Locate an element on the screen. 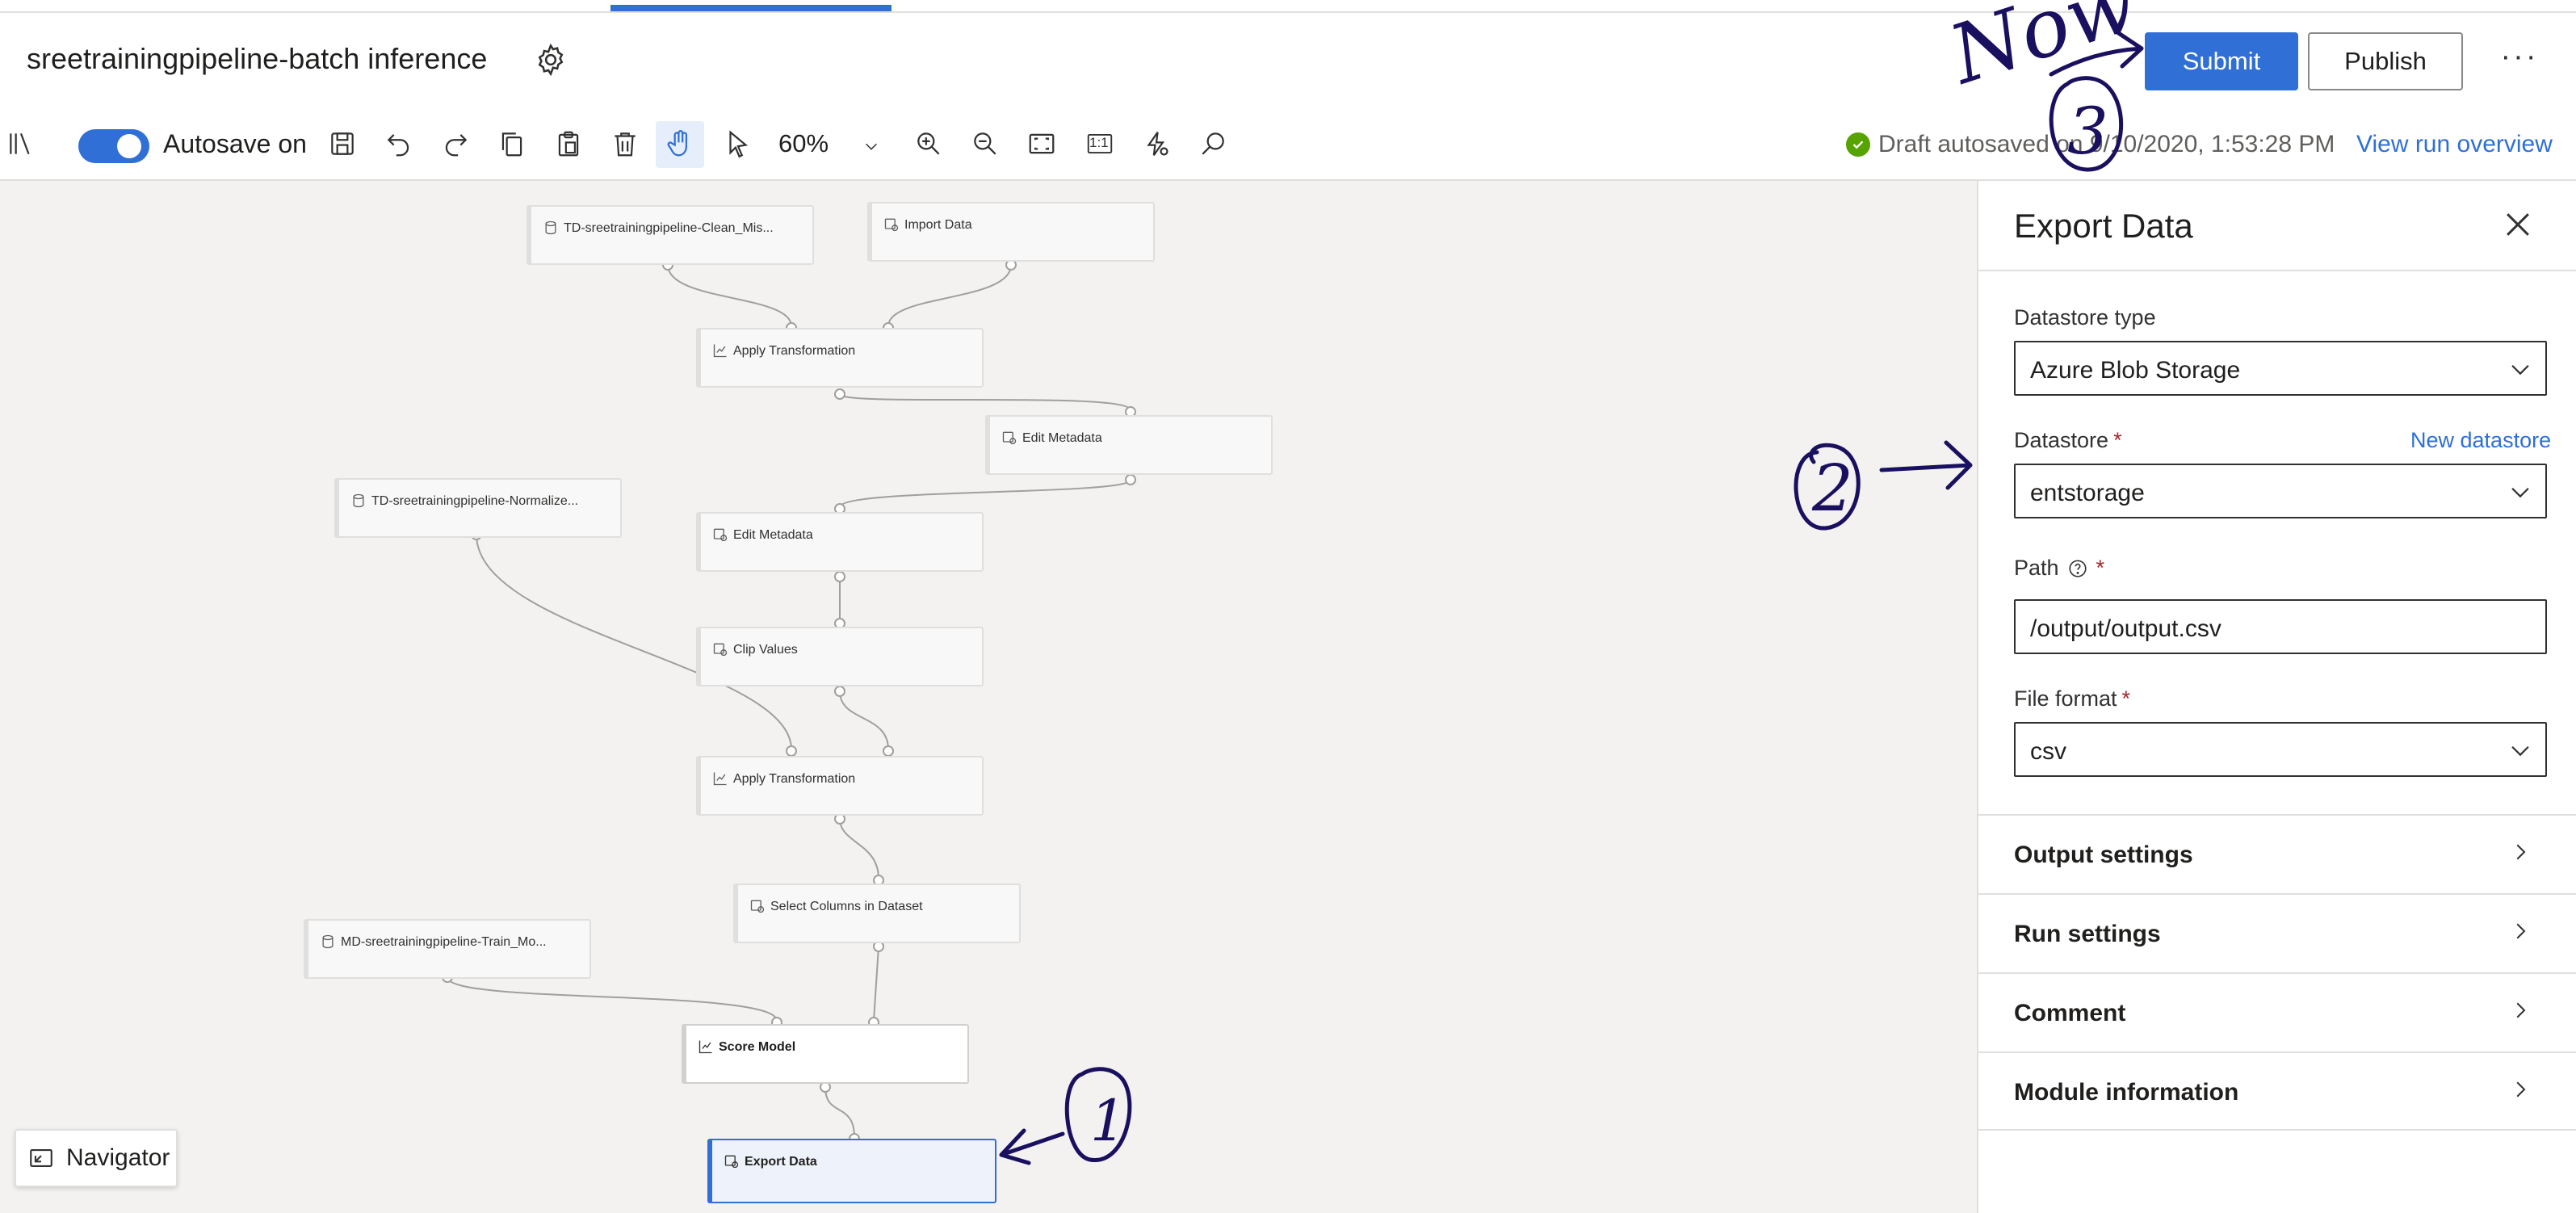  paste-icon is located at coordinates (568, 144).